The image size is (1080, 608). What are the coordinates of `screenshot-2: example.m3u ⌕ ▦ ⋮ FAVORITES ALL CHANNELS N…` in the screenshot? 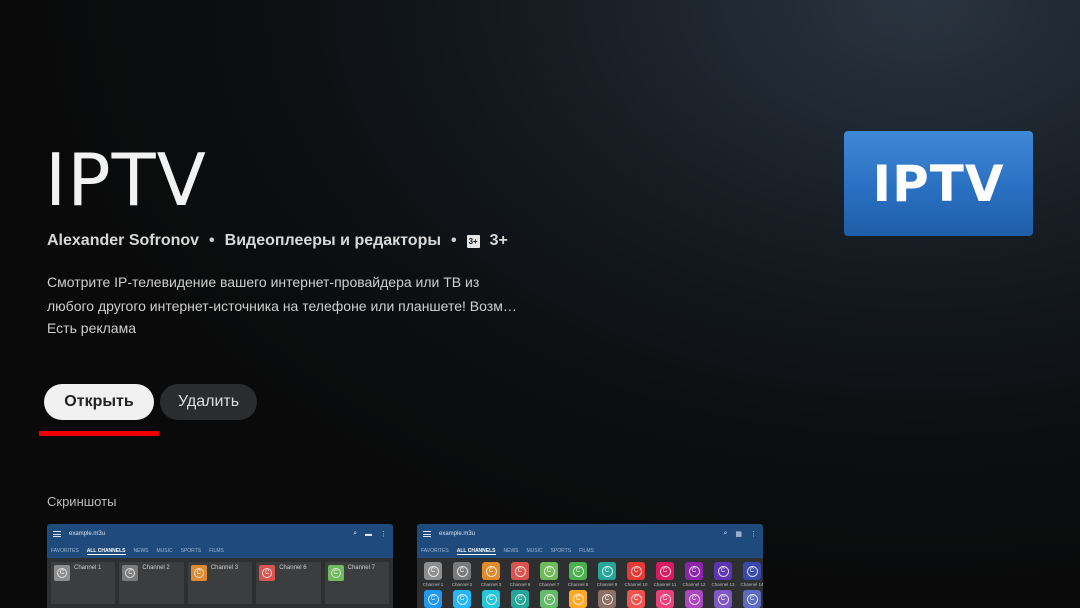 It's located at (590, 566).